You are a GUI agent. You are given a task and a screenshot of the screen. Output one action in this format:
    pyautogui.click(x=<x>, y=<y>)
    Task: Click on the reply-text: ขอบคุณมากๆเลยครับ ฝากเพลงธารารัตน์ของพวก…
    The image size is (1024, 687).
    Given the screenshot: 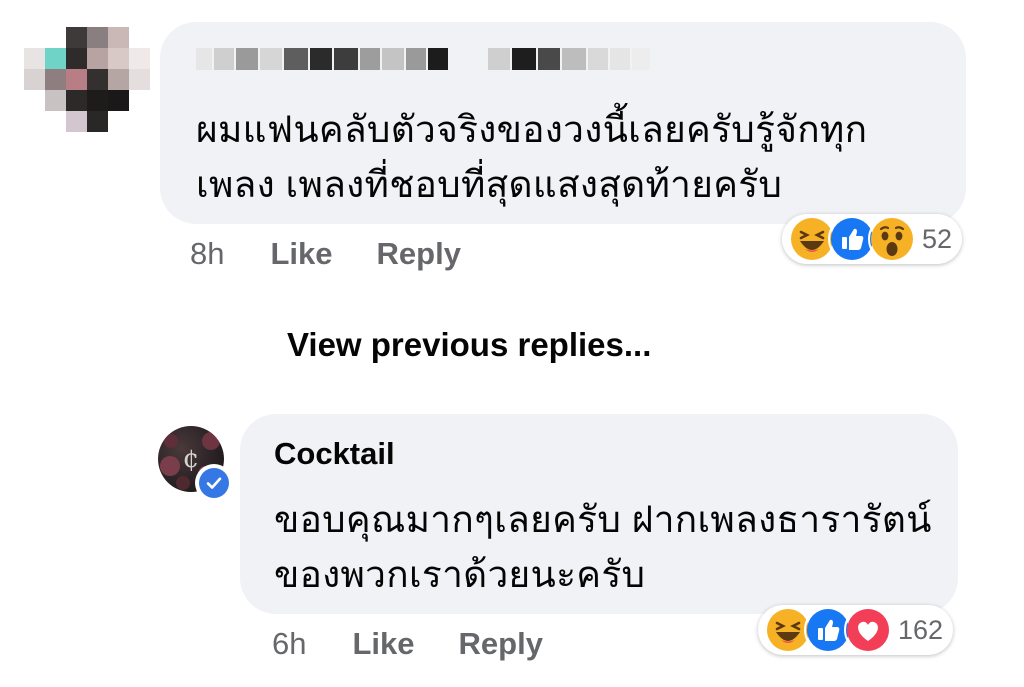 What is the action you would take?
    pyautogui.click(x=603, y=547)
    